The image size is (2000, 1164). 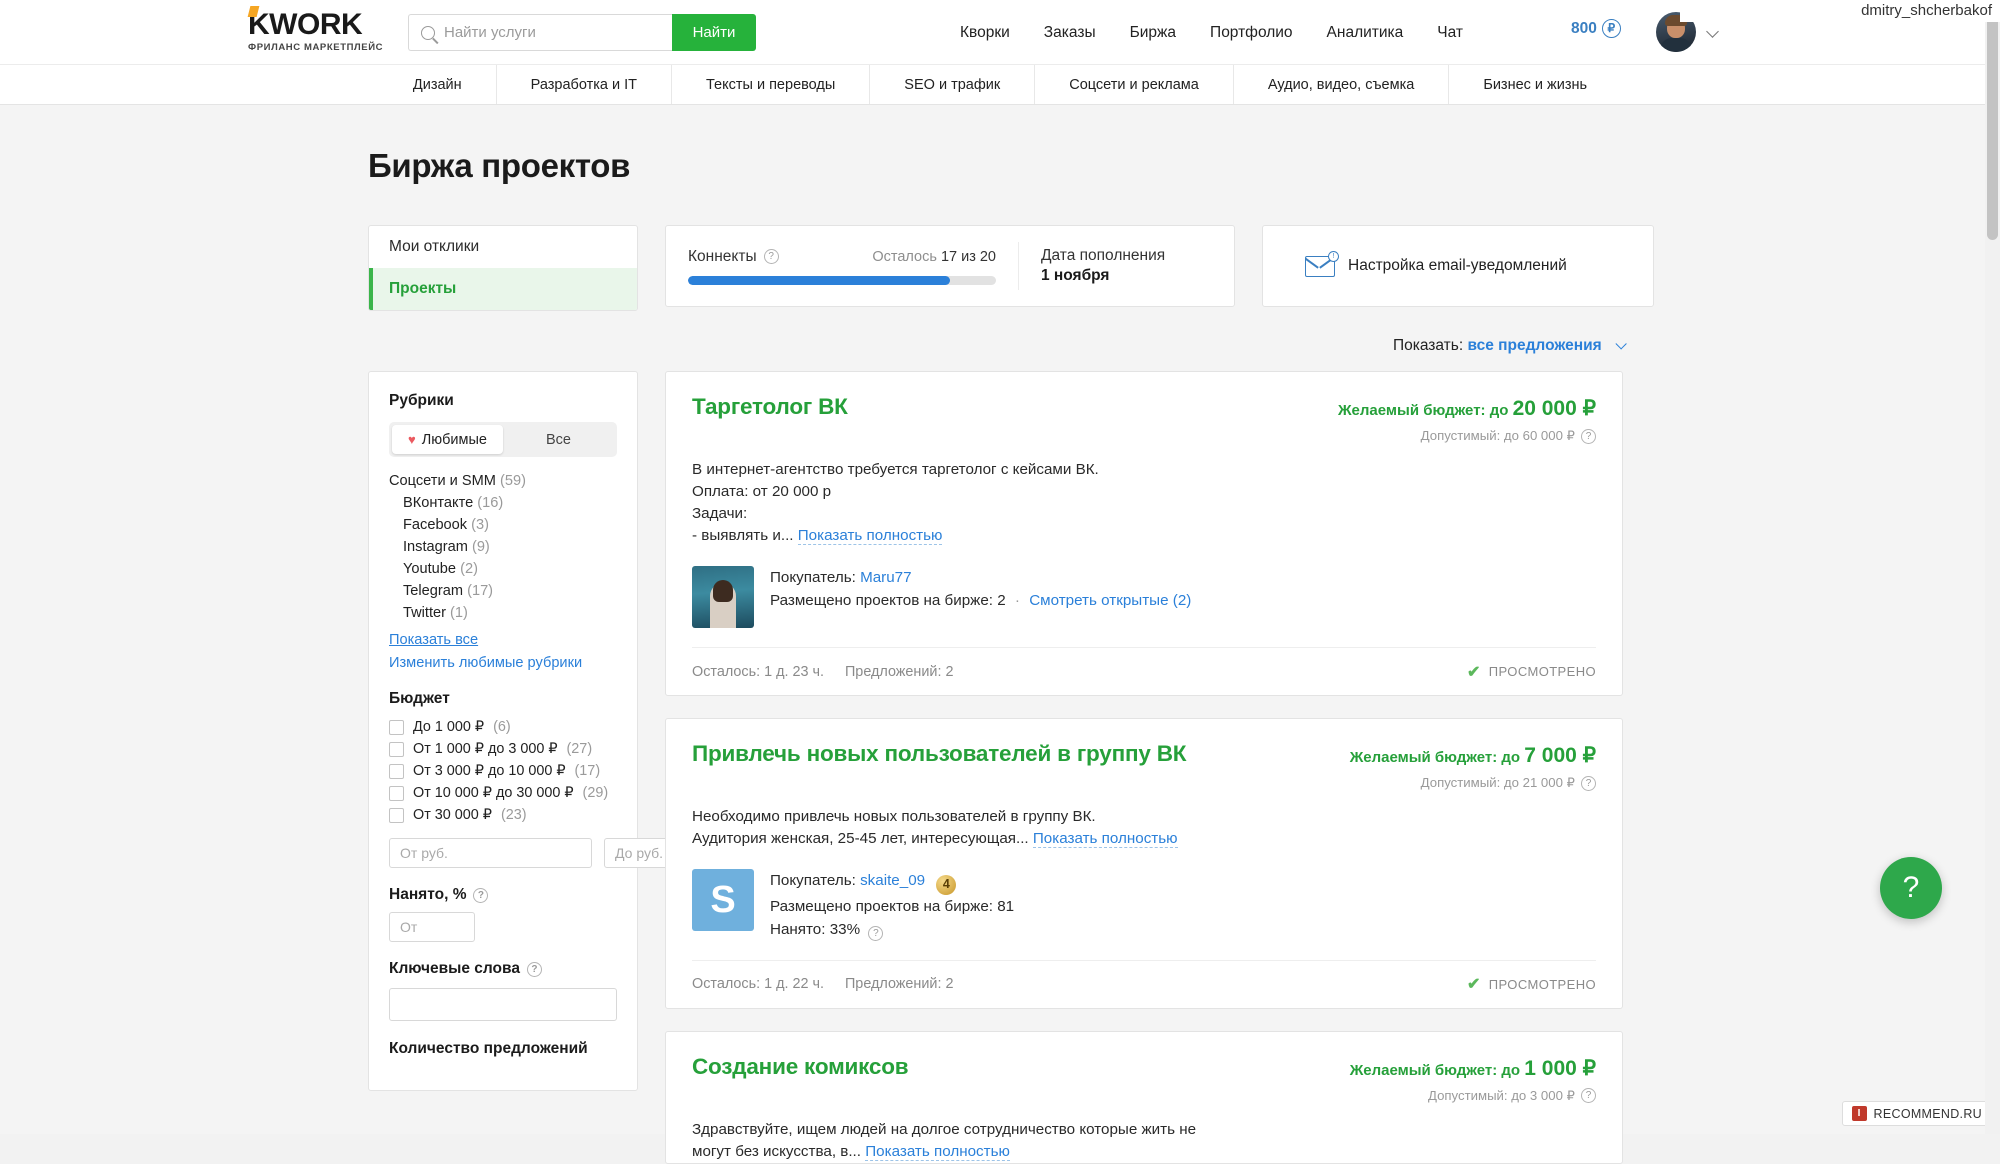 What do you see at coordinates (438, 84) in the screenshot?
I see `category-design: Дизайн` at bounding box center [438, 84].